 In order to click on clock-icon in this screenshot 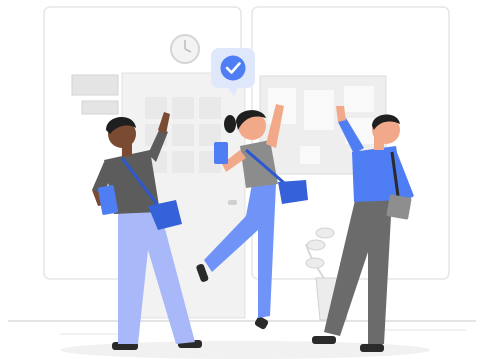, I will do `click(185, 49)`.